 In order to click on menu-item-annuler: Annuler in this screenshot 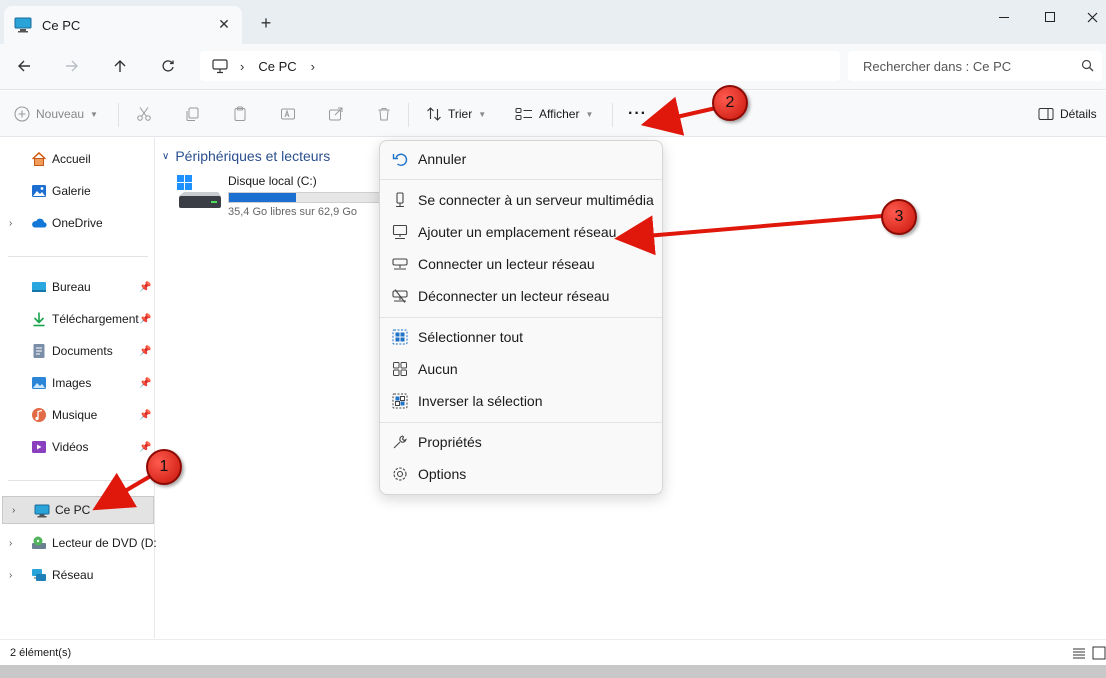, I will do `click(521, 159)`.